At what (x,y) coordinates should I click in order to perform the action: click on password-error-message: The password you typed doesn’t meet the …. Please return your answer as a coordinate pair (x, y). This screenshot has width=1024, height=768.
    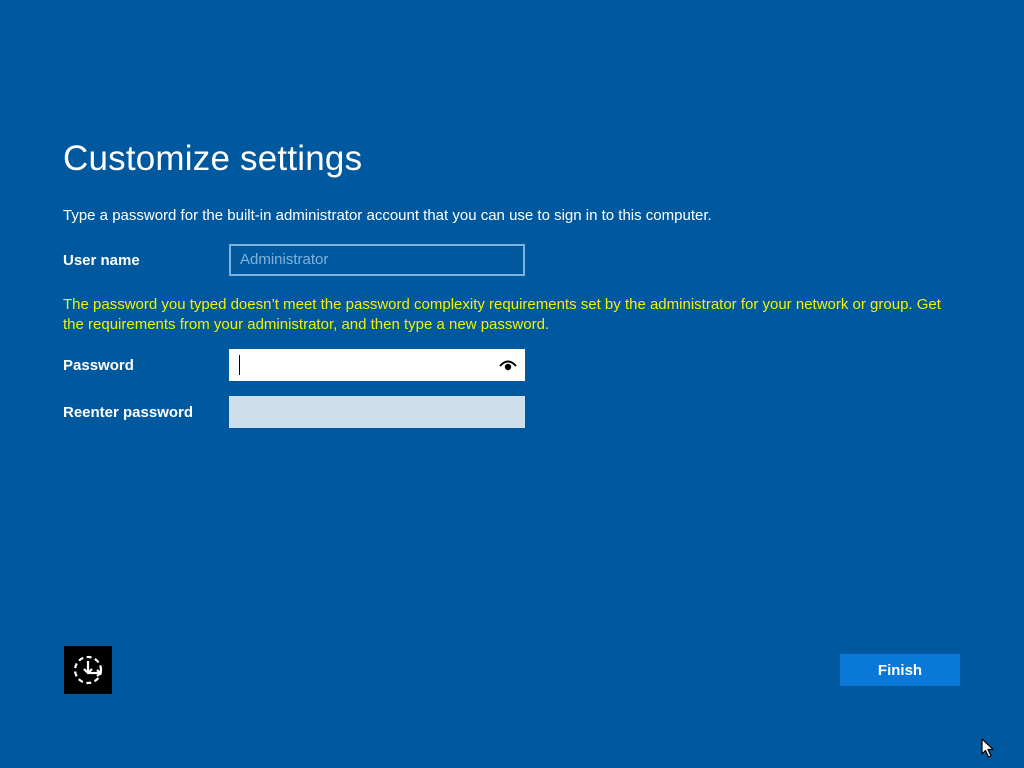
    Looking at the image, I should click on (502, 314).